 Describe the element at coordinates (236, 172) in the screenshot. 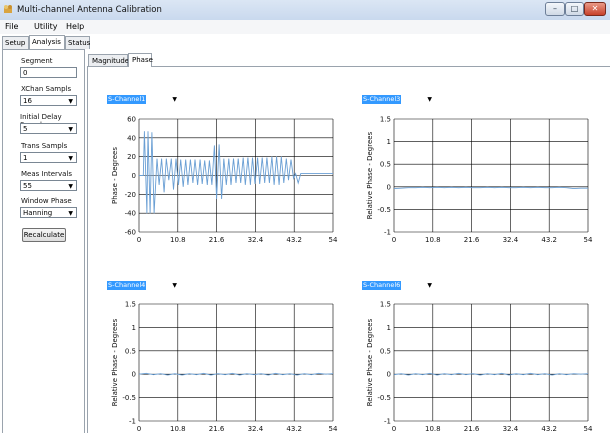

I see `chart1-series-line` at that location.